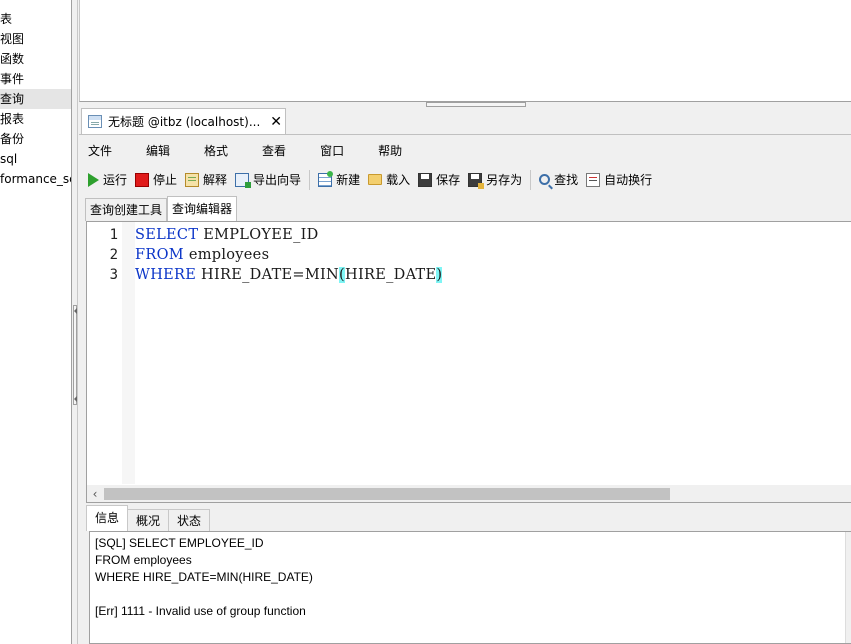 The height and width of the screenshot is (644, 851). Describe the element at coordinates (35, 39) in the screenshot. I see `tree-item-views: 视图` at that location.